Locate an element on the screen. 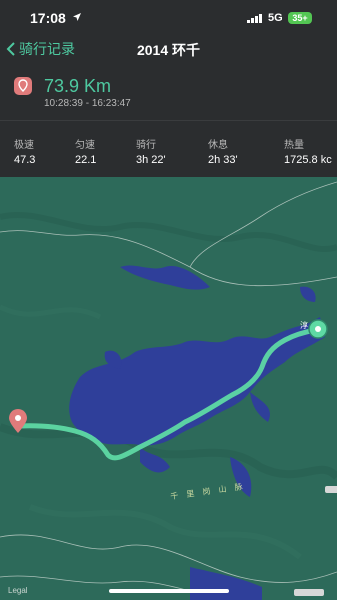  route-pin-icon is located at coordinates (23, 86).